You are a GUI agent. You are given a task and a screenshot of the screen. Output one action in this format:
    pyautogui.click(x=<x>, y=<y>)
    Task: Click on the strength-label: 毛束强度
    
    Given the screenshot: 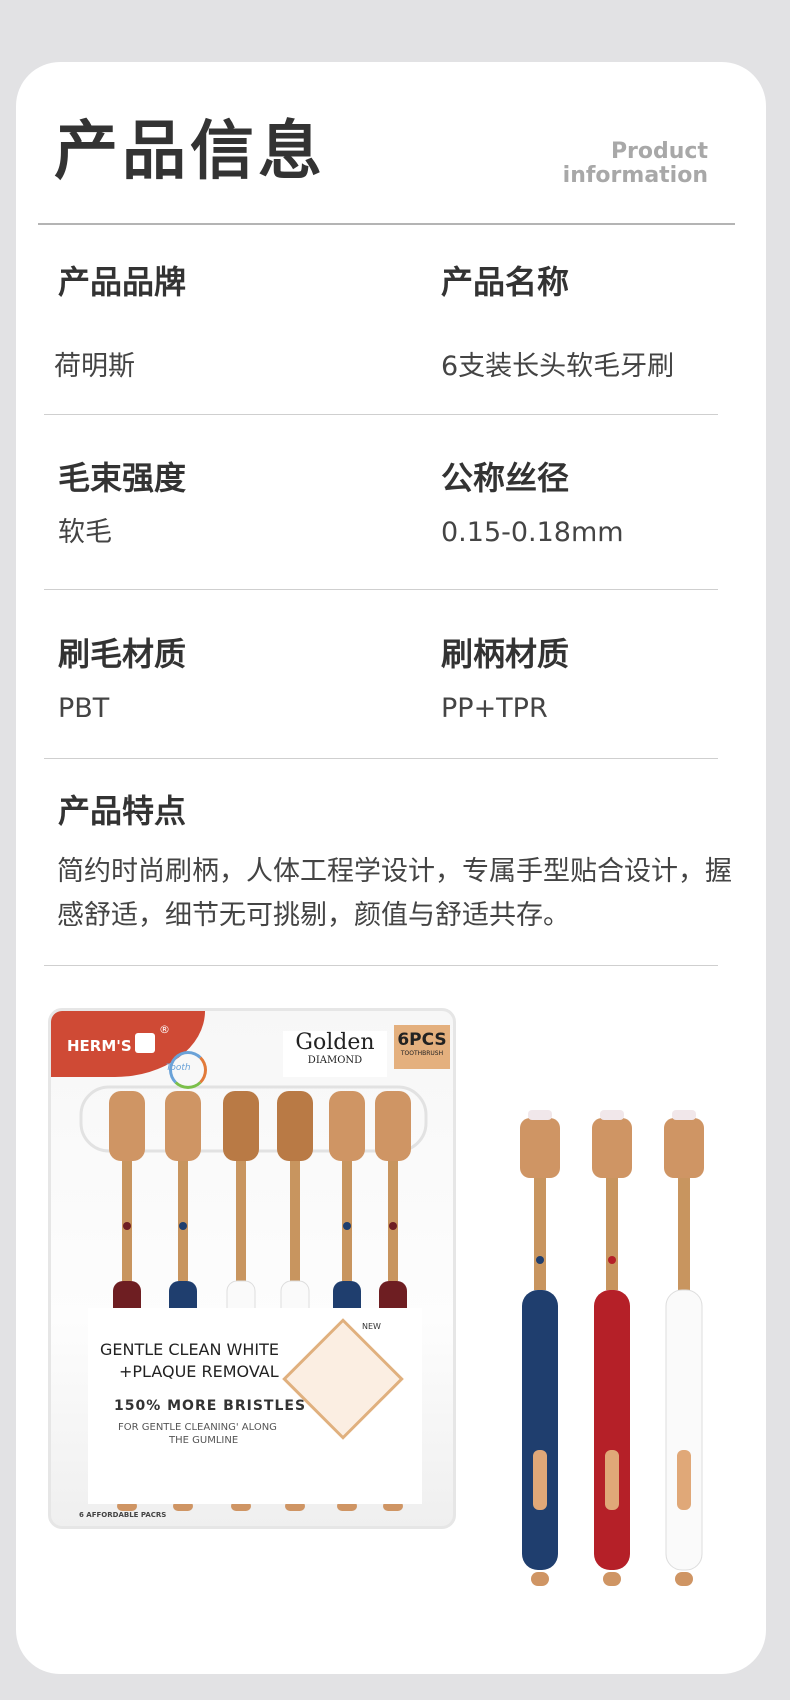 What is the action you would take?
    pyautogui.click(x=122, y=478)
    